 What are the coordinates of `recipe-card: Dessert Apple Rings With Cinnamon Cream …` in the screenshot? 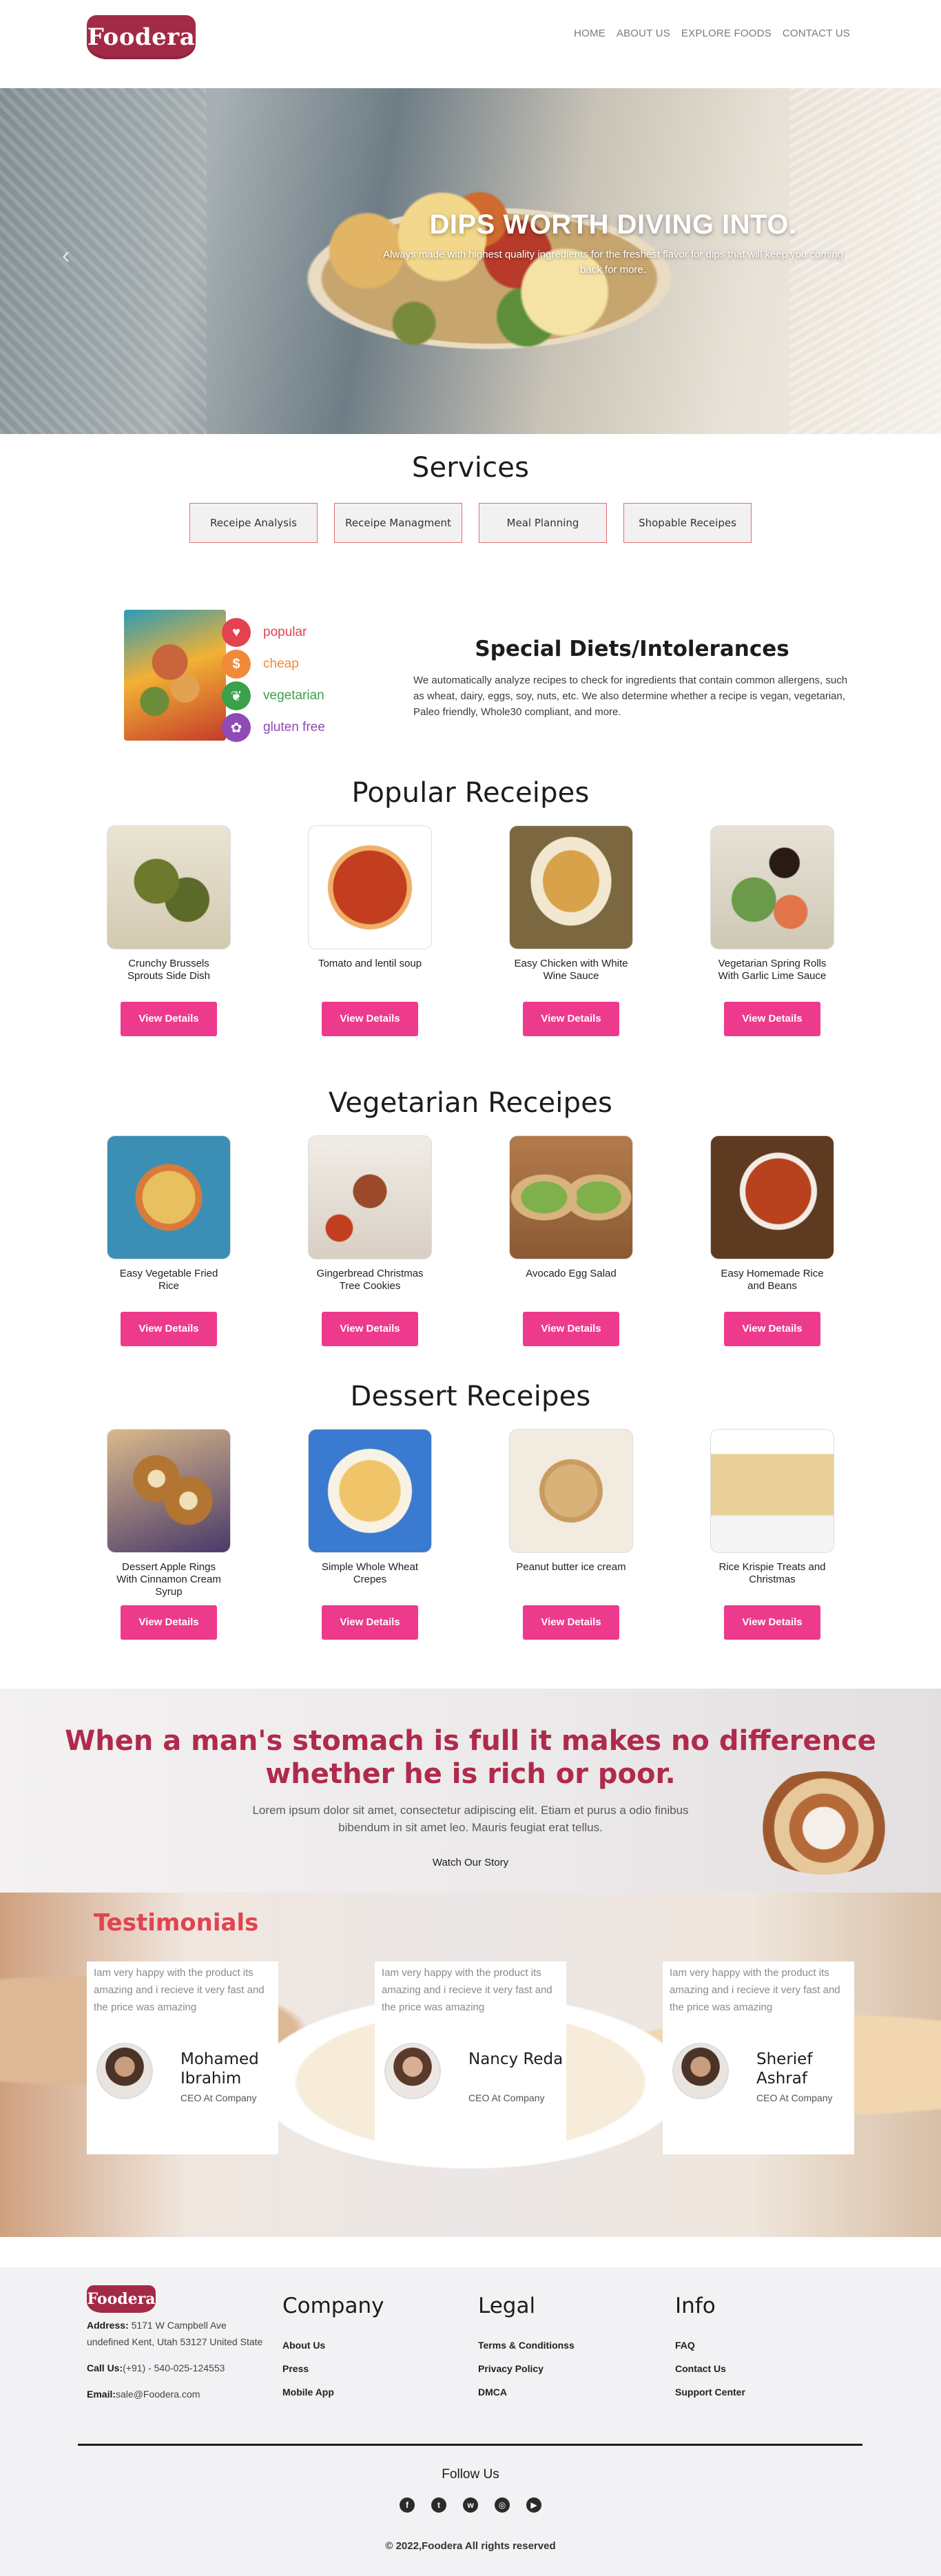 It's located at (169, 1534).